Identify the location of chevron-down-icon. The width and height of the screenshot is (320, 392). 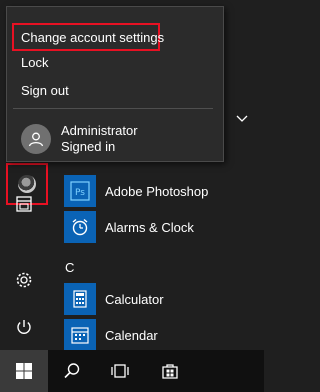
(242, 119).